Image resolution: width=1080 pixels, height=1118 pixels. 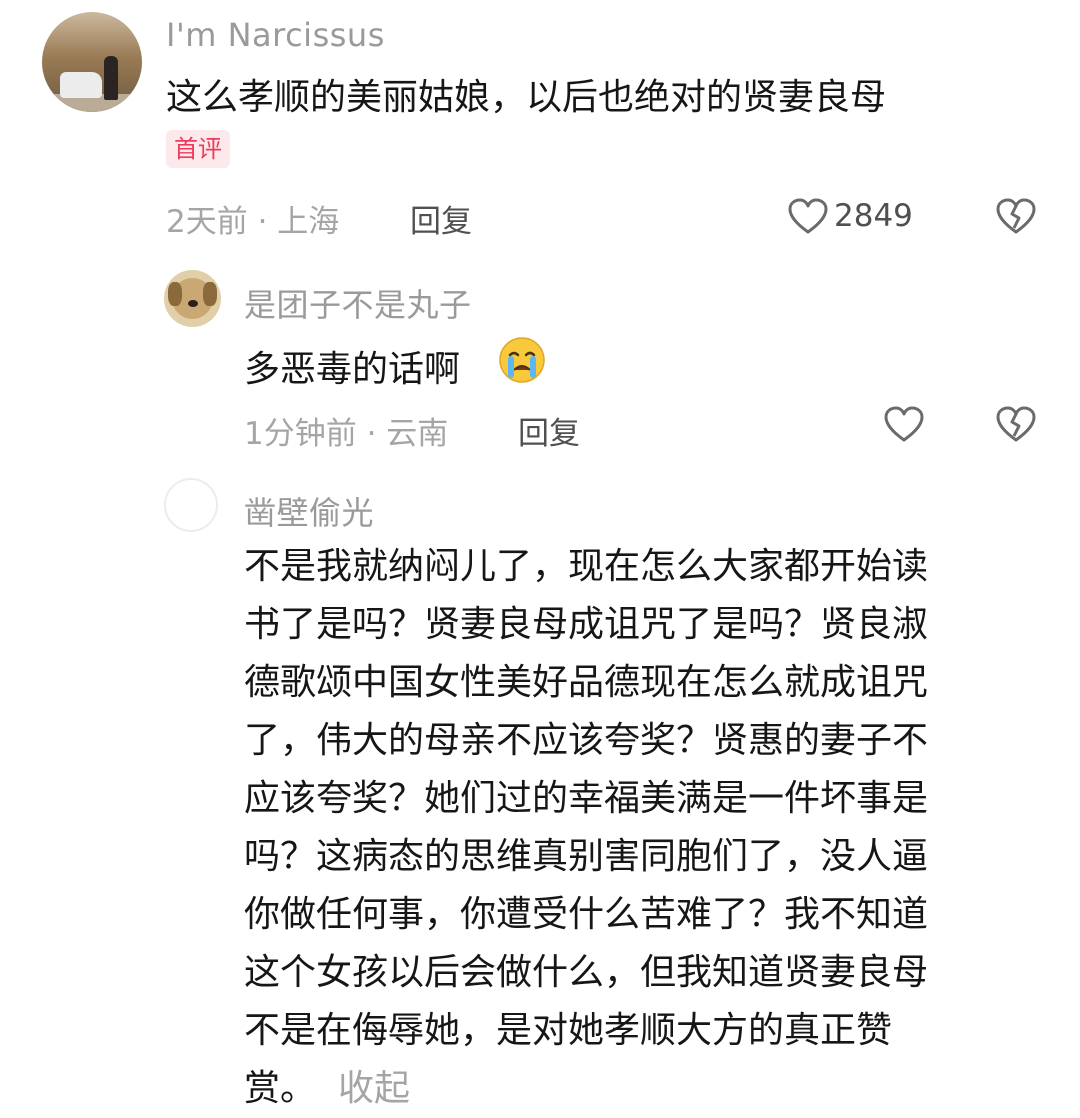 I want to click on dog-ear-right, so click(x=210, y=294).